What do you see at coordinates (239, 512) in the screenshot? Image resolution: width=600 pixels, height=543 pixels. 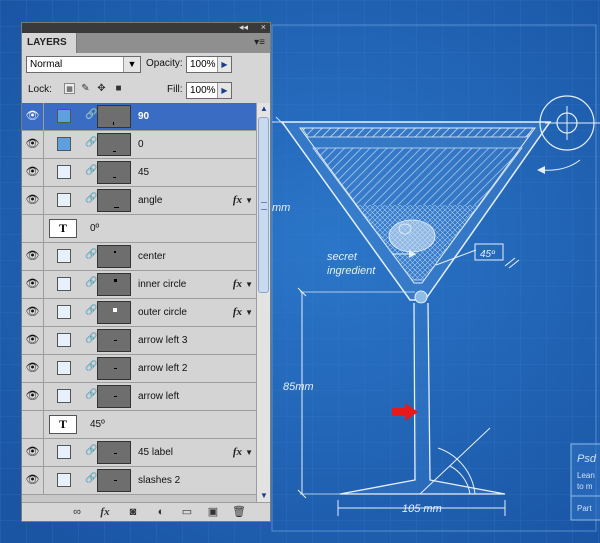 I see `delete-layer-icon: 🗑` at bounding box center [239, 512].